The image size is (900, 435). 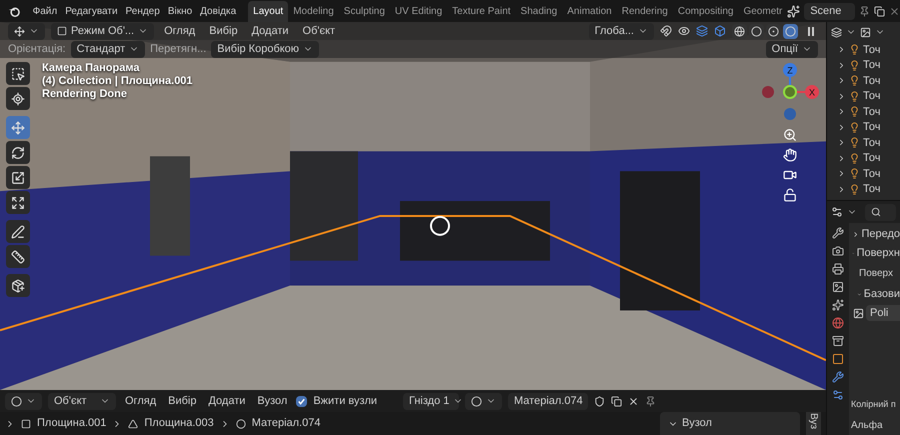 What do you see at coordinates (792, 49) in the screenshot?
I see `options-dropdown: Опції` at bounding box center [792, 49].